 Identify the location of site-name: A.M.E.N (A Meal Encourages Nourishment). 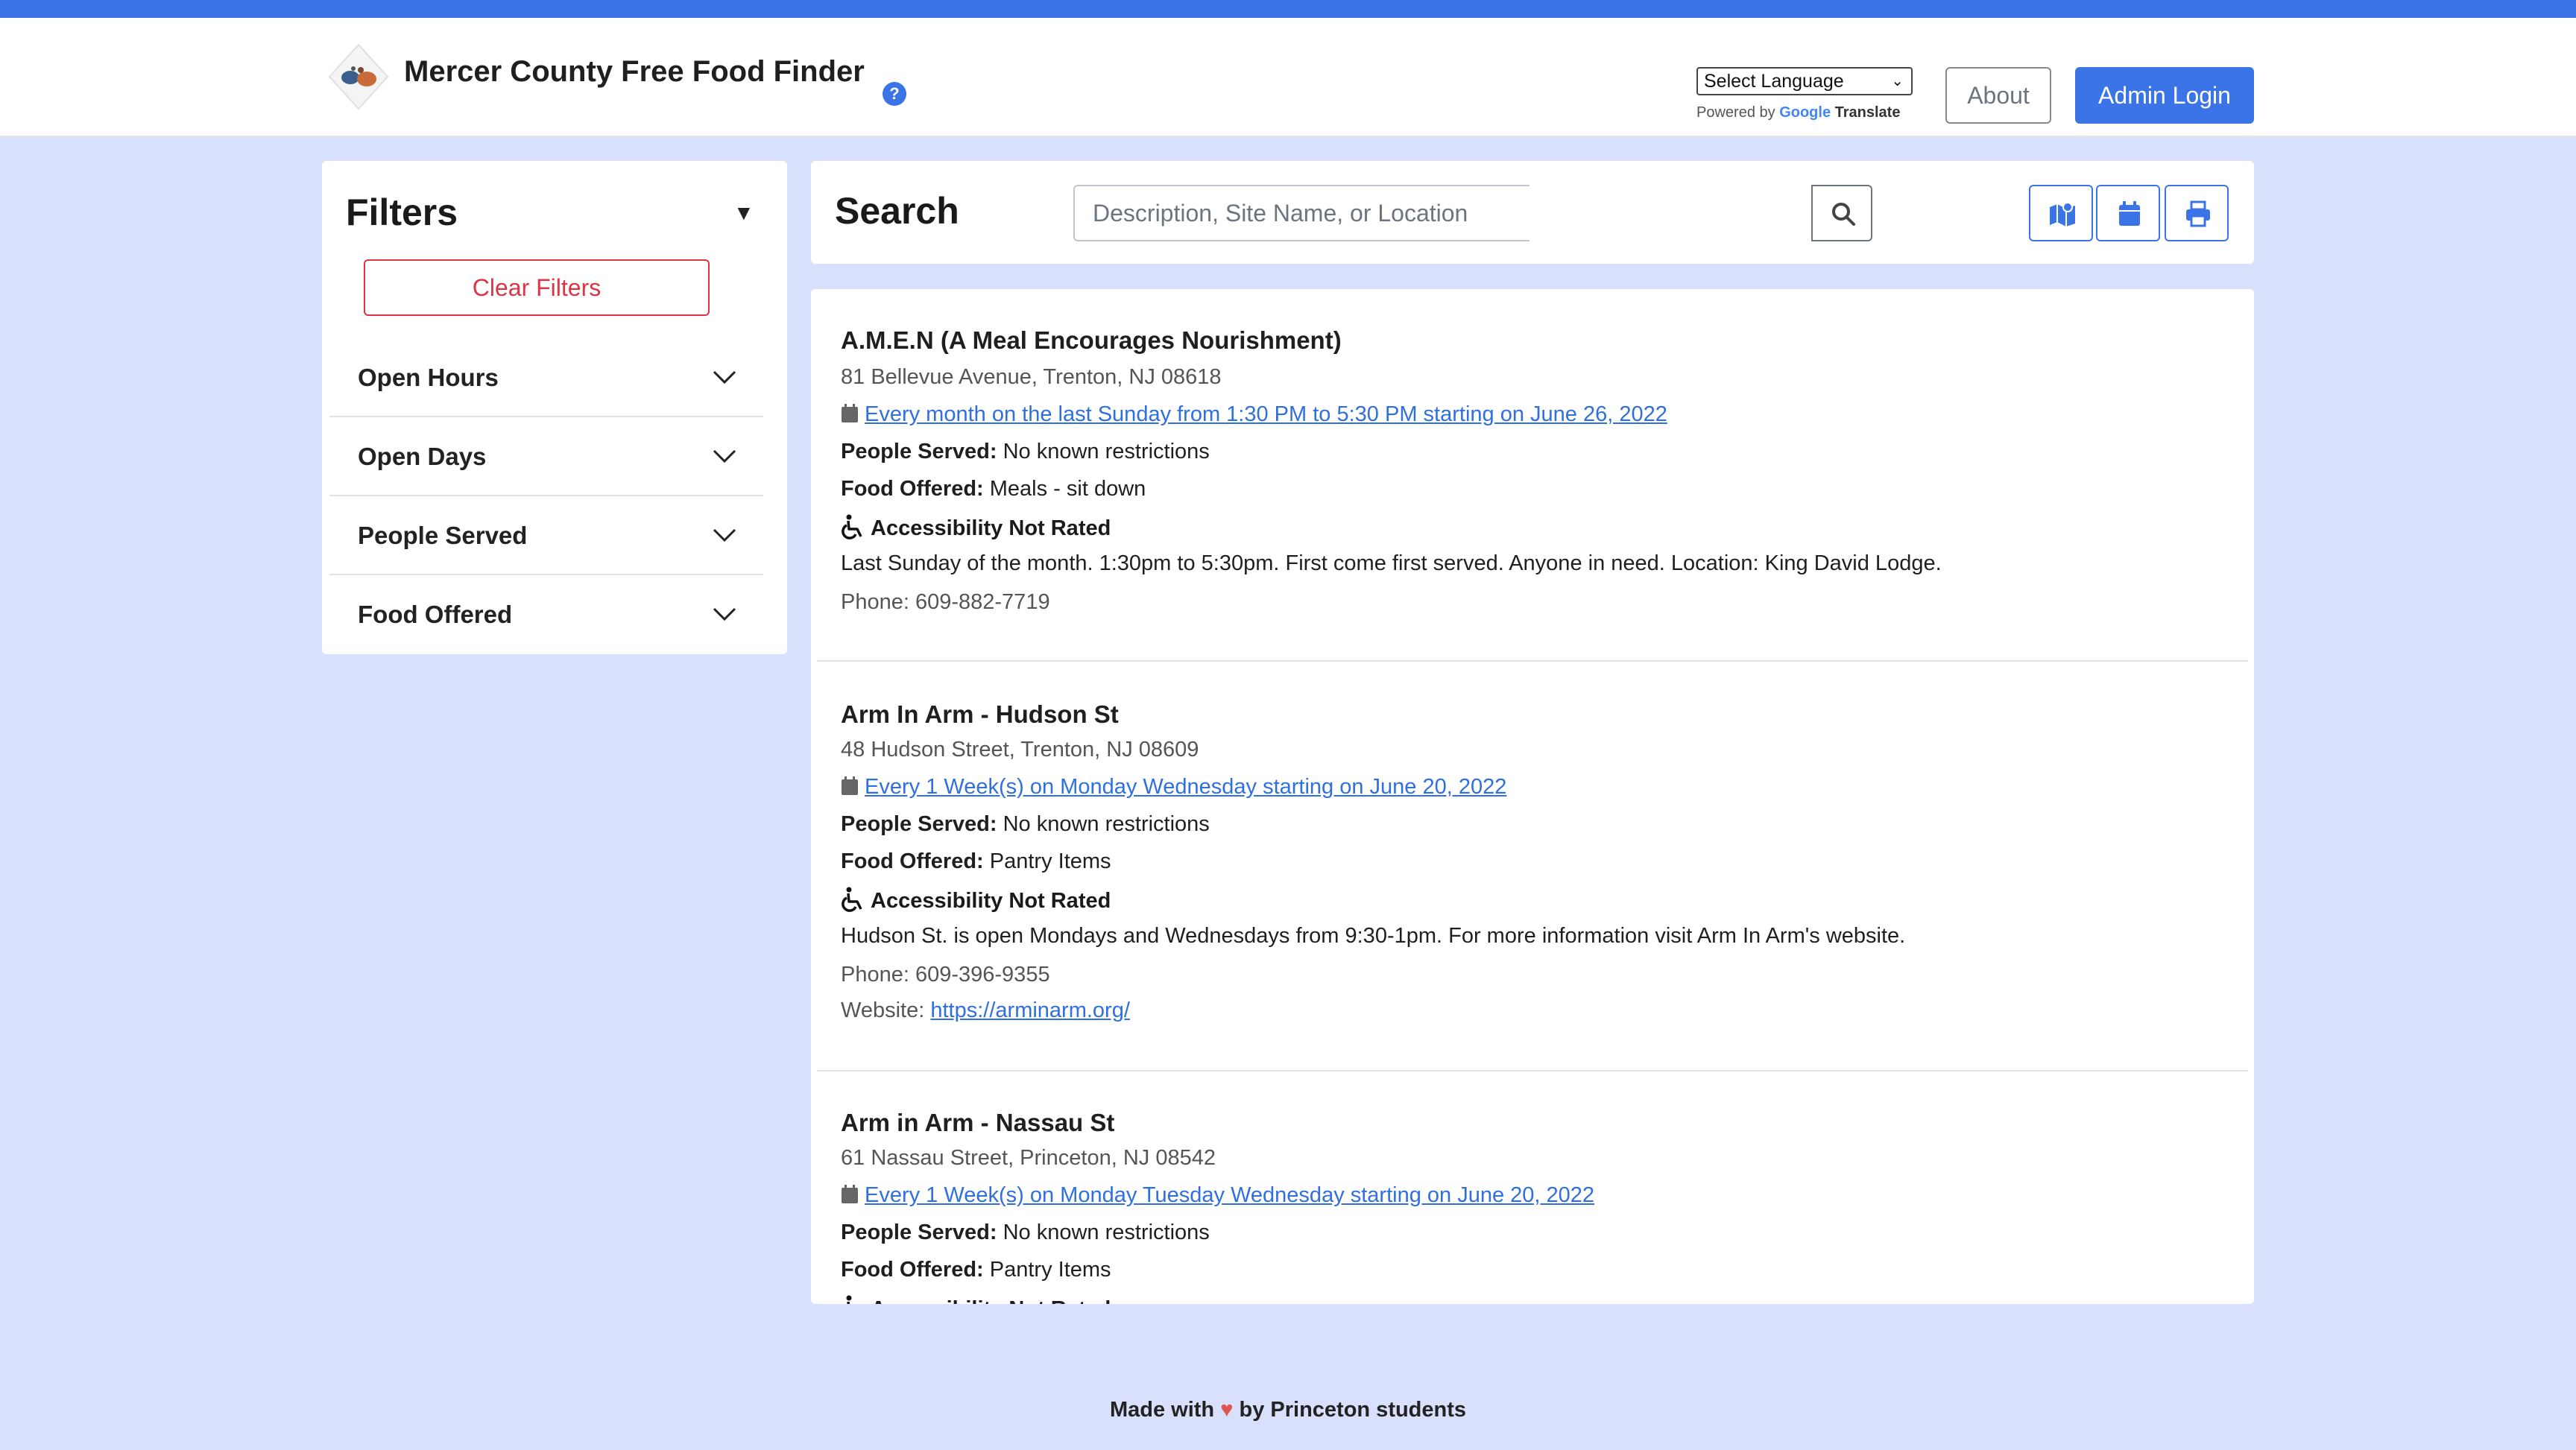
(1091, 340).